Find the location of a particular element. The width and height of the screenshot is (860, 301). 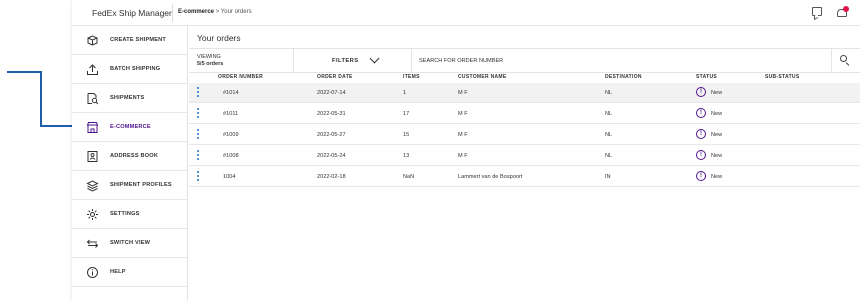

upload-icon is located at coordinates (92, 69).